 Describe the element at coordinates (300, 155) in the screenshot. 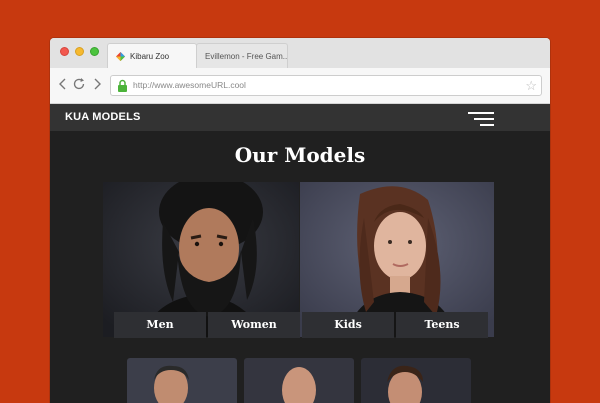

I see `page-title: Our Models` at that location.